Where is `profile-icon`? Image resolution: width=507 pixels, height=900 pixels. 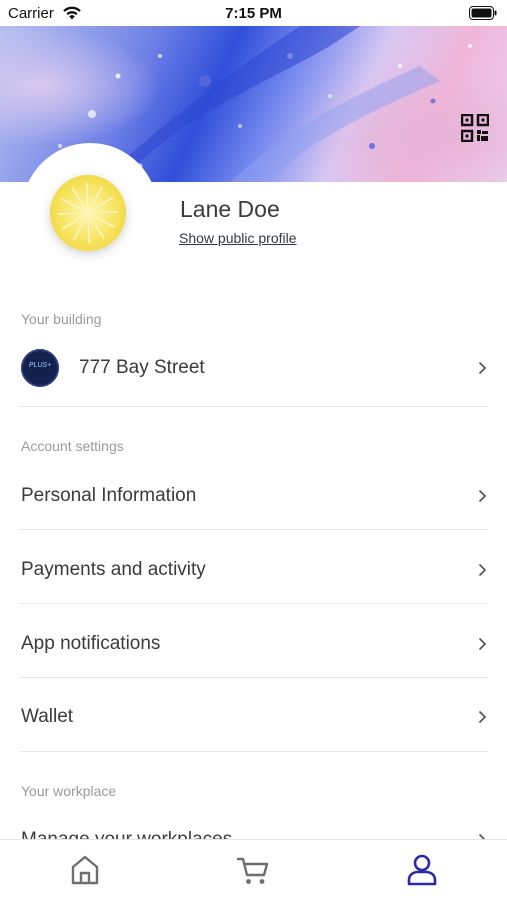
profile-icon is located at coordinates (422, 870).